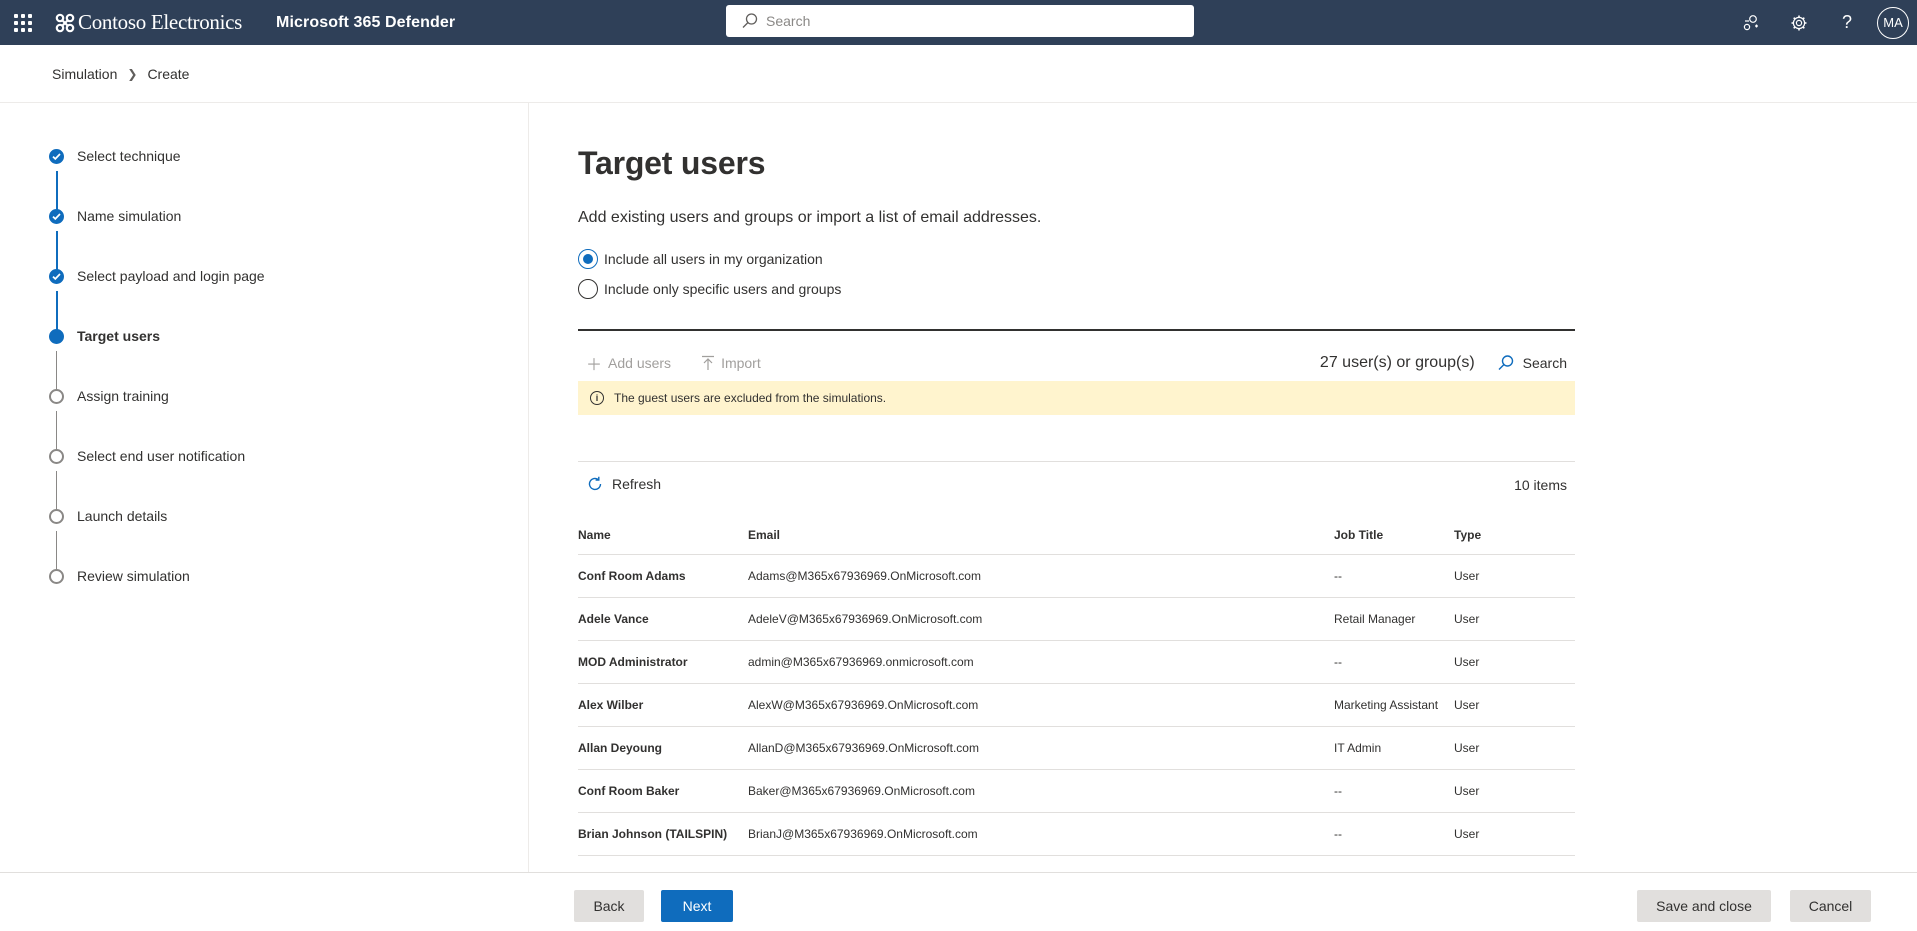 This screenshot has height=931, width=1917. What do you see at coordinates (1847, 22) in the screenshot?
I see `help-button: ?` at bounding box center [1847, 22].